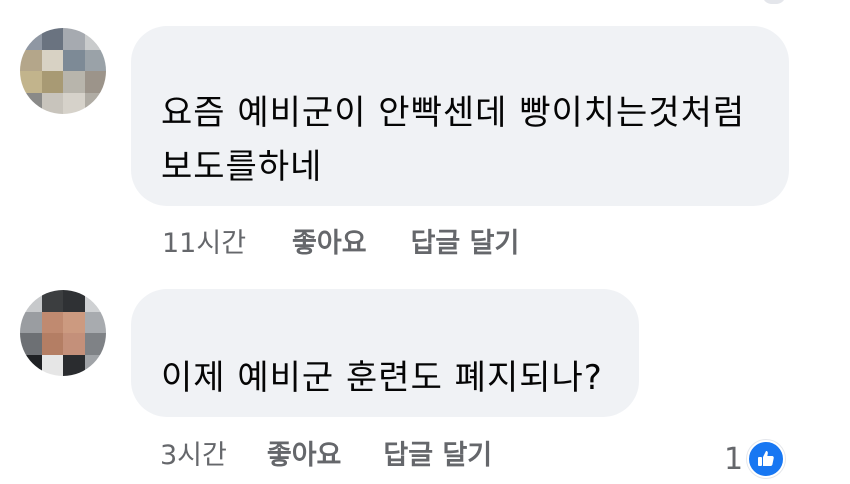  I want to click on comment-text: 요즘 예비군이 안빡센데 빵이치는것처럼 보도를하네, so click(453, 140).